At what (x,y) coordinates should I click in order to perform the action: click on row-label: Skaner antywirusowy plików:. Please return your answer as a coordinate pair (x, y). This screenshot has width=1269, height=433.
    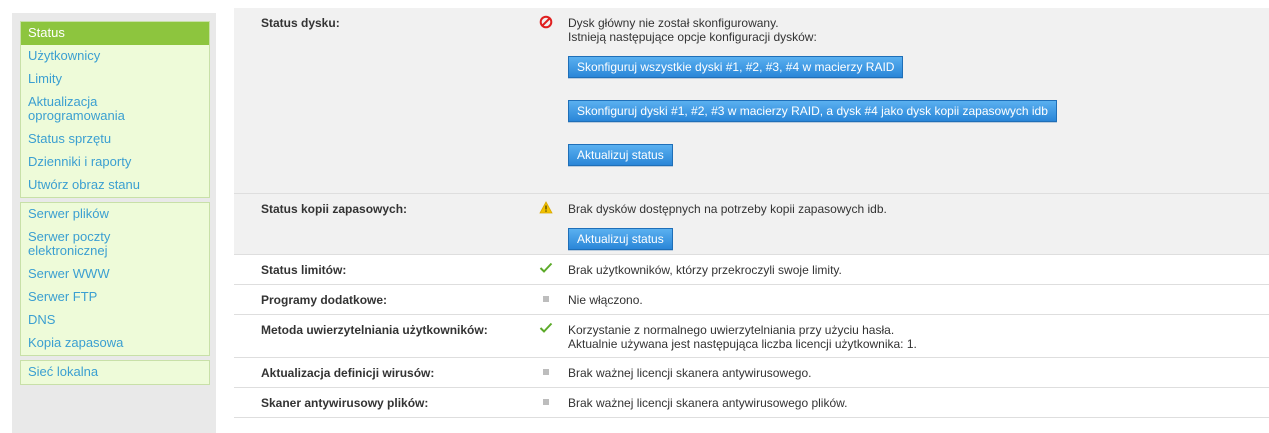
    Looking at the image, I should click on (345, 403).